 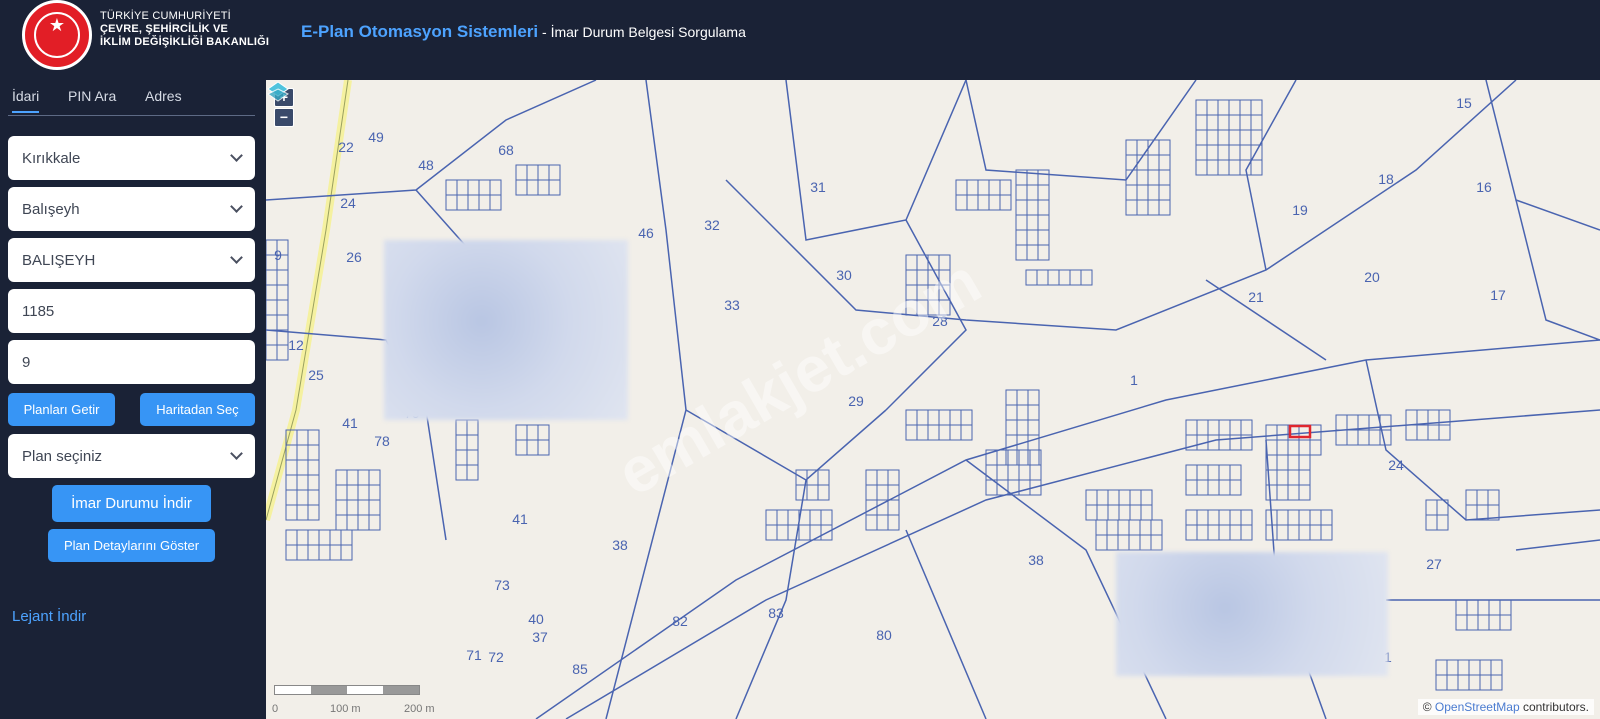 I want to click on parcel-number-label: 25, so click(x=316, y=375).